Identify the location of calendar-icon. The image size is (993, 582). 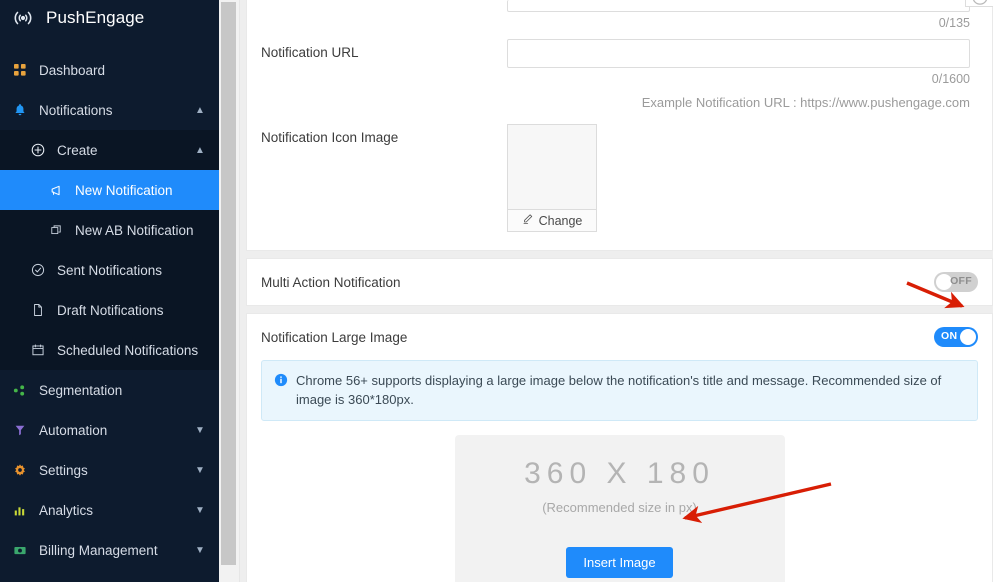
(38, 350).